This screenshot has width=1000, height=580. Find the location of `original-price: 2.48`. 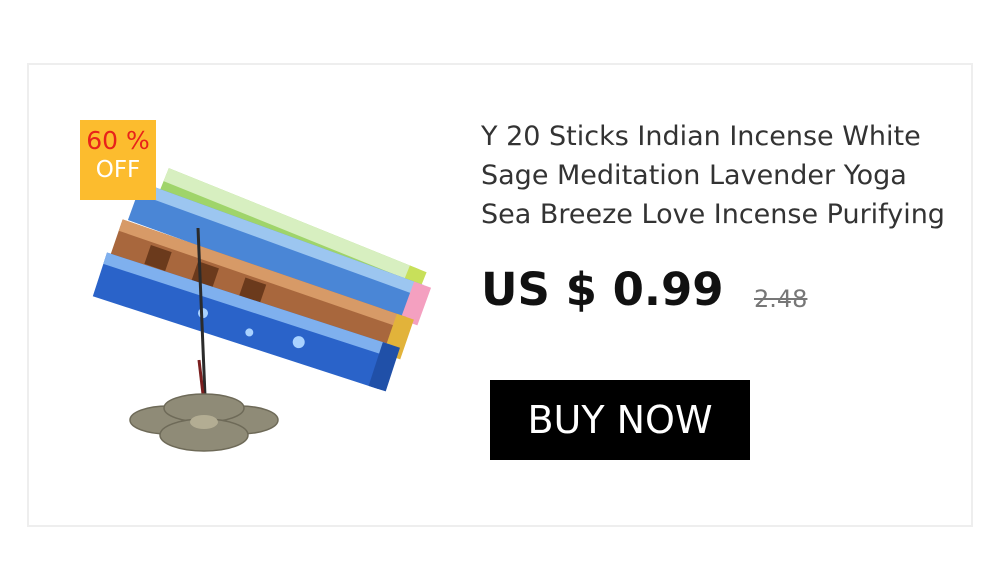

original-price: 2.48 is located at coordinates (781, 299).